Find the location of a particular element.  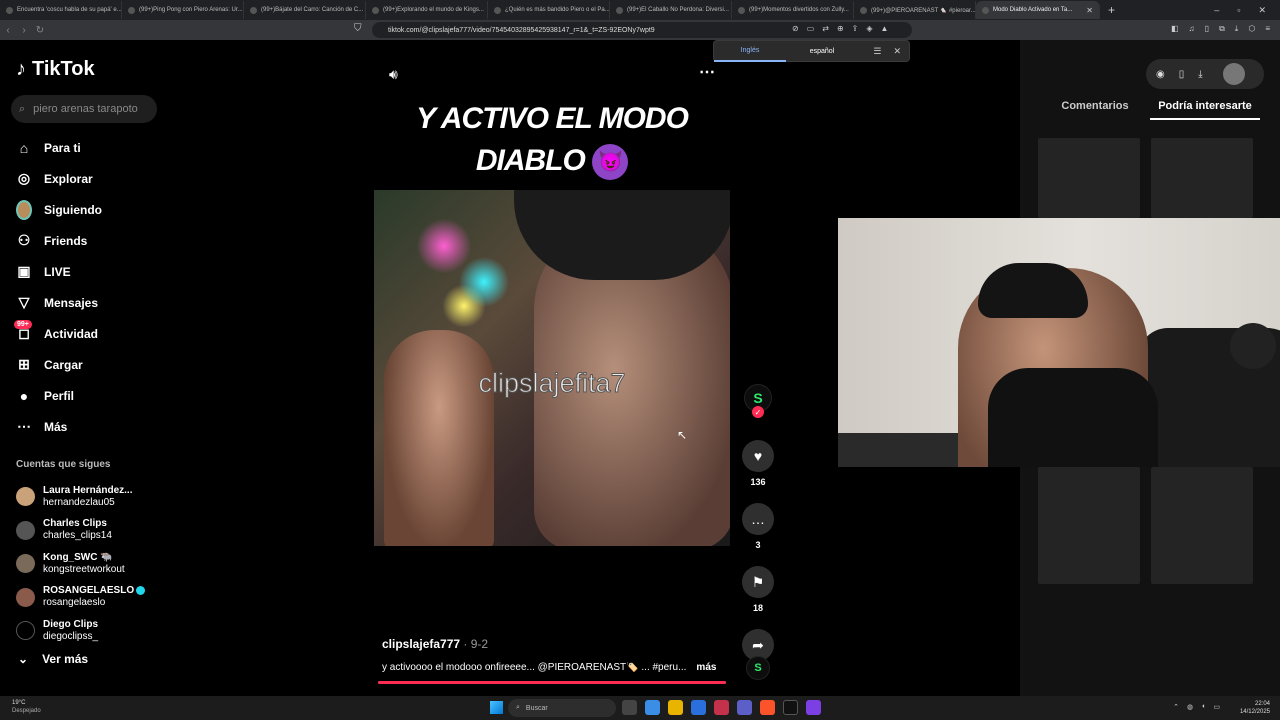

wallet-icon: ◧ is located at coordinates (1175, 29).